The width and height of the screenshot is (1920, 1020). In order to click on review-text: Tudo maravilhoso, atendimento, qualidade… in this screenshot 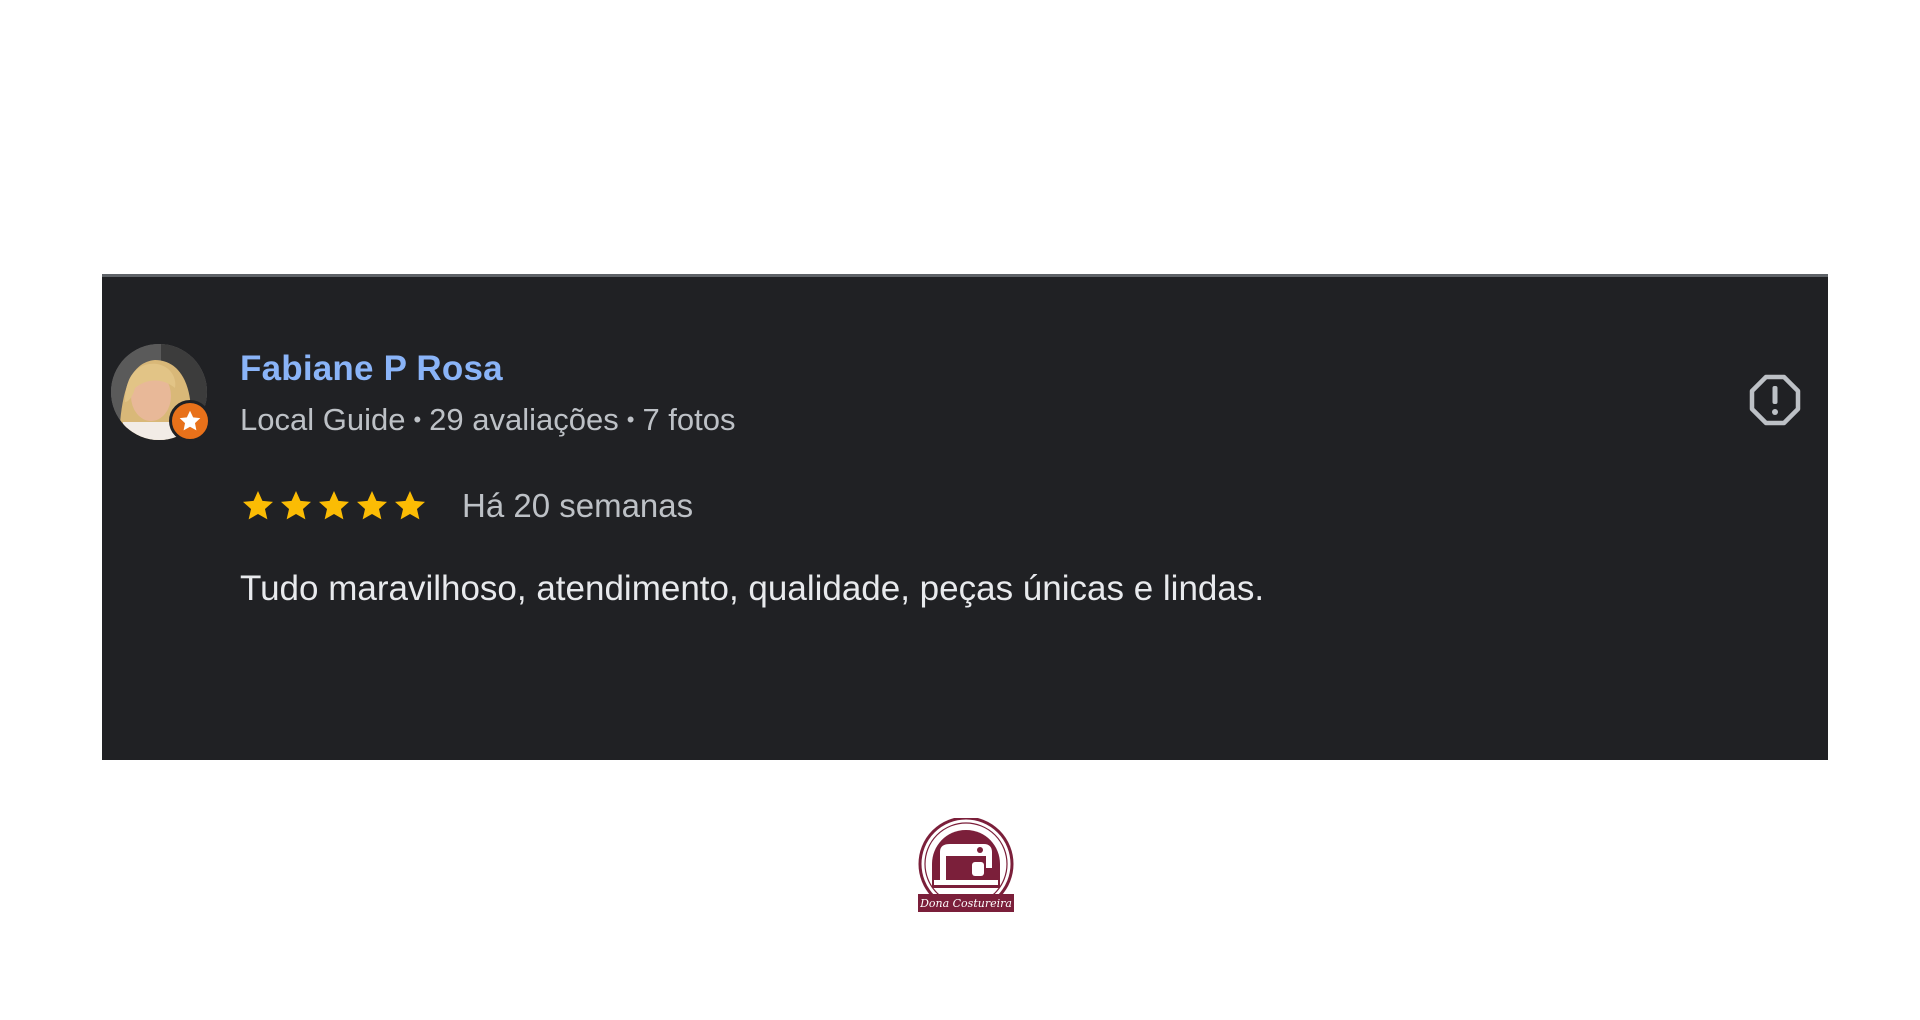, I will do `click(752, 588)`.